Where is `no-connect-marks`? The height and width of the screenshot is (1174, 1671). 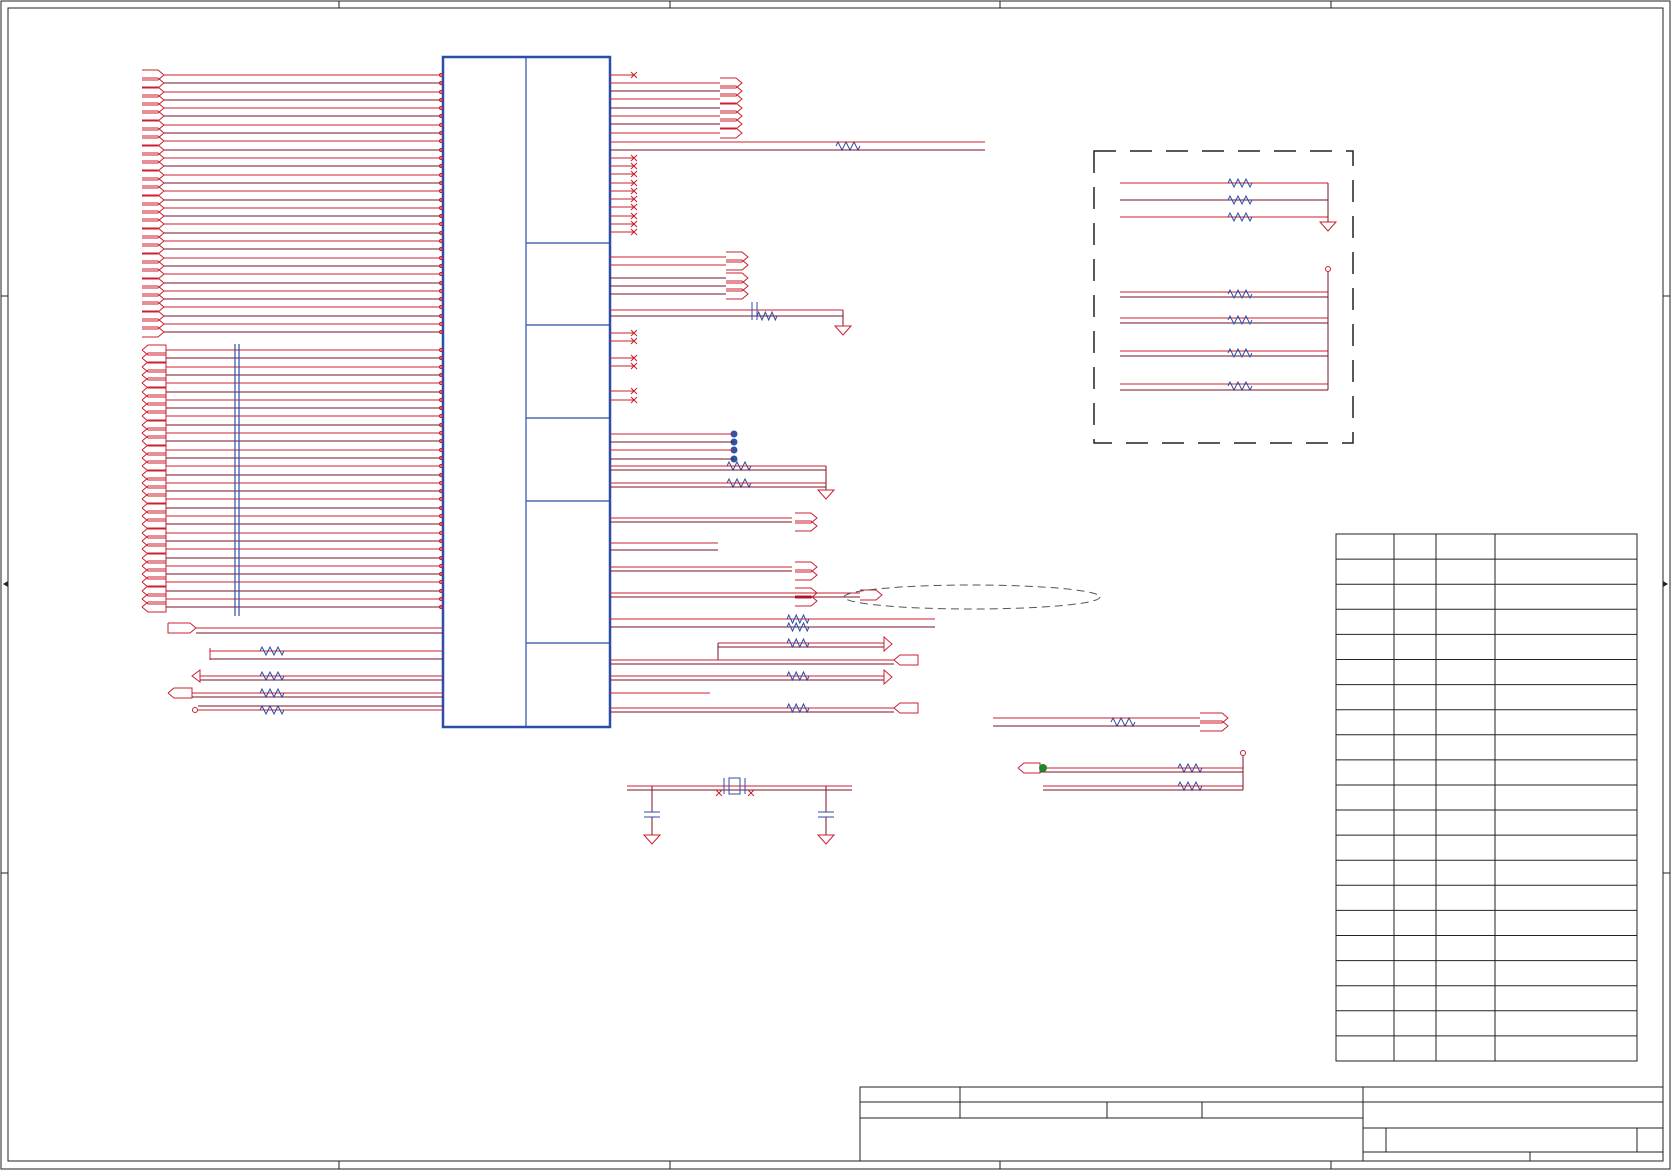
no-connect-marks is located at coordinates (624, 237).